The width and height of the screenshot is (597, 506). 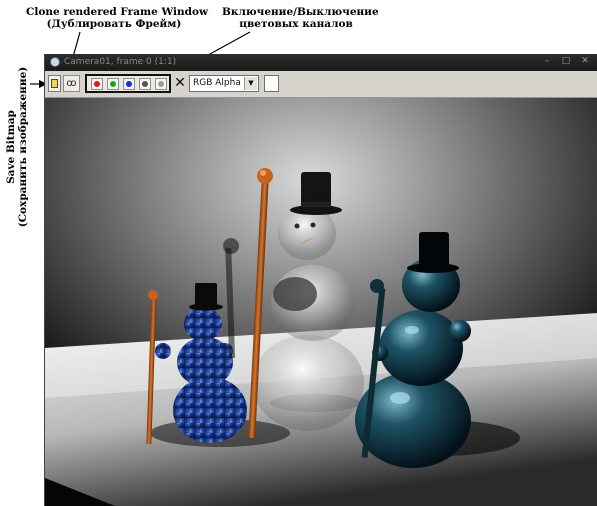 I want to click on save-annotation-line1: Save Bitmap, so click(x=11, y=147).